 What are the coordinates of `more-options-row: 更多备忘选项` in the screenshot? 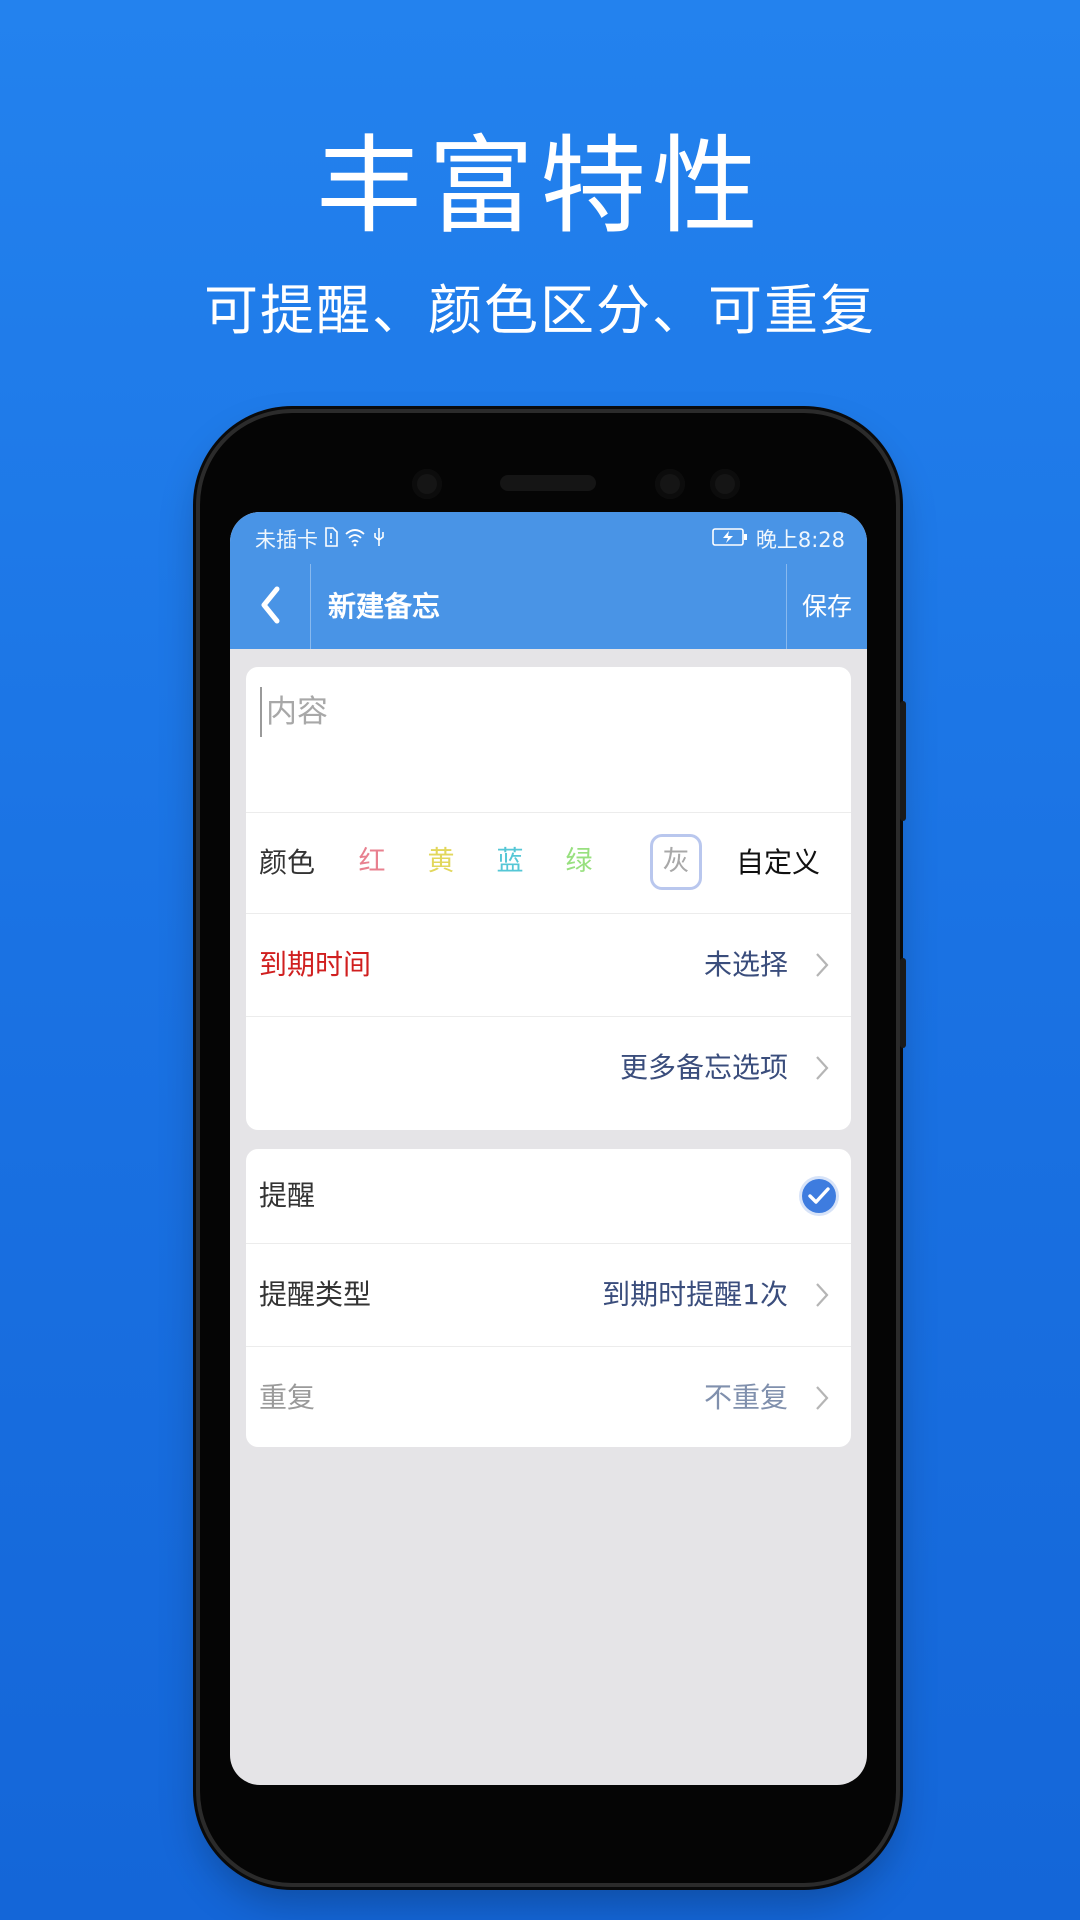 It's located at (548, 1068).